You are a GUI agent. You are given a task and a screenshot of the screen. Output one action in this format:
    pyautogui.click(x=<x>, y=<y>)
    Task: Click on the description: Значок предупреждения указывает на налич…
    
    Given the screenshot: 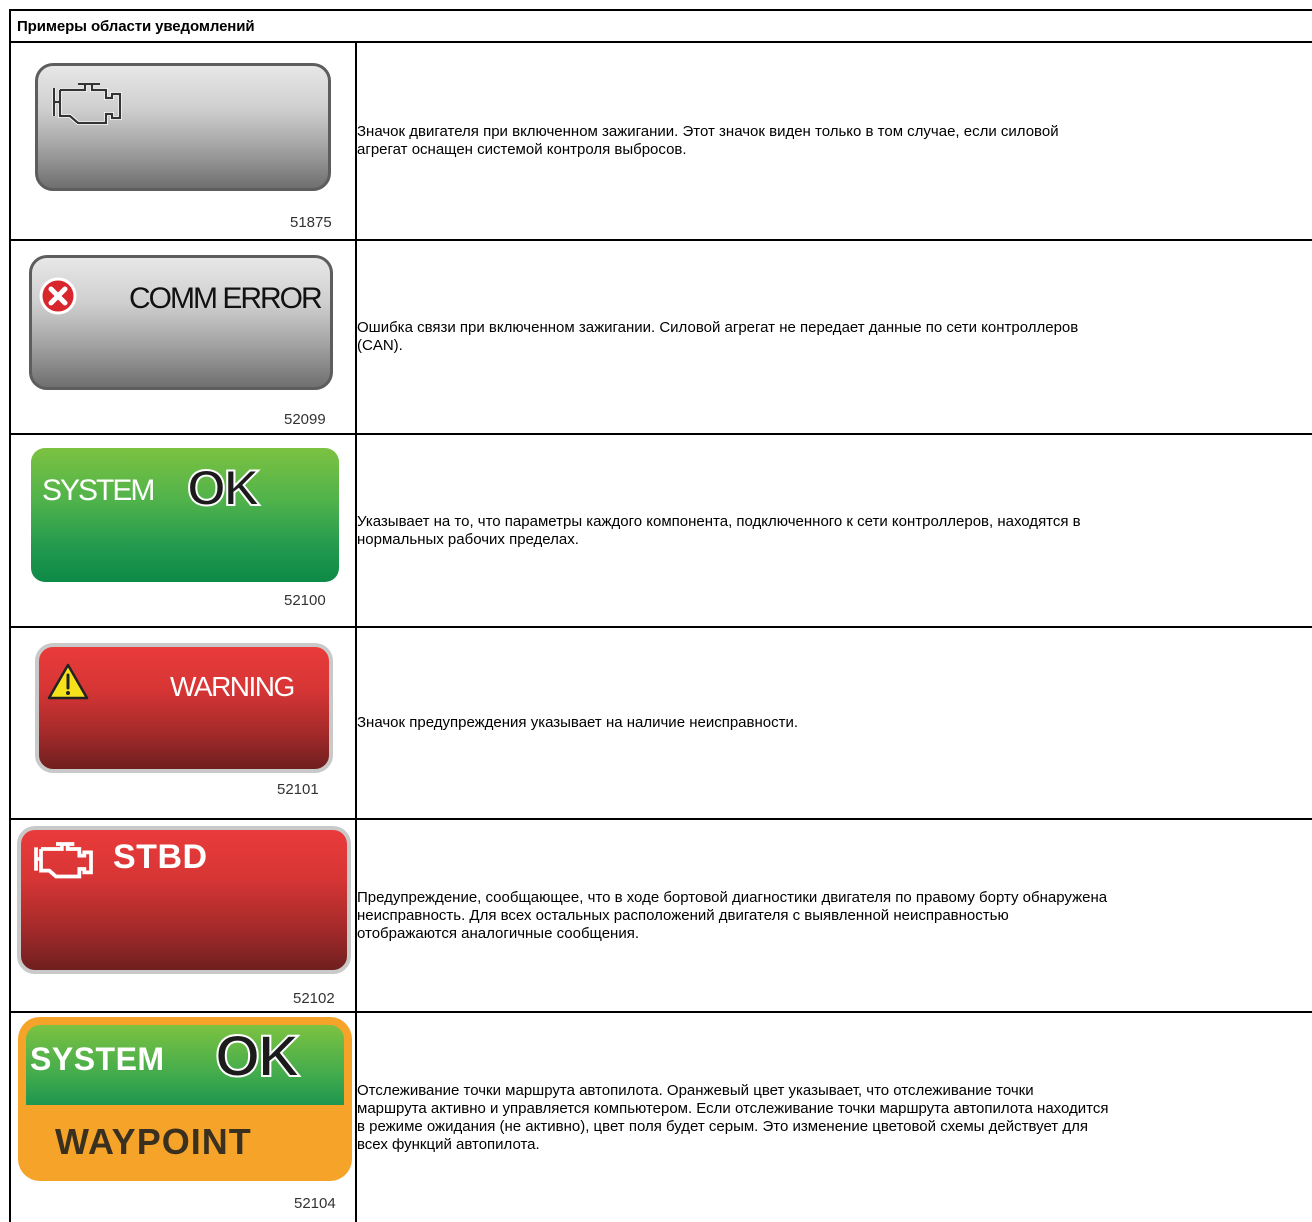 What is the action you would take?
    pyautogui.click(x=833, y=723)
    